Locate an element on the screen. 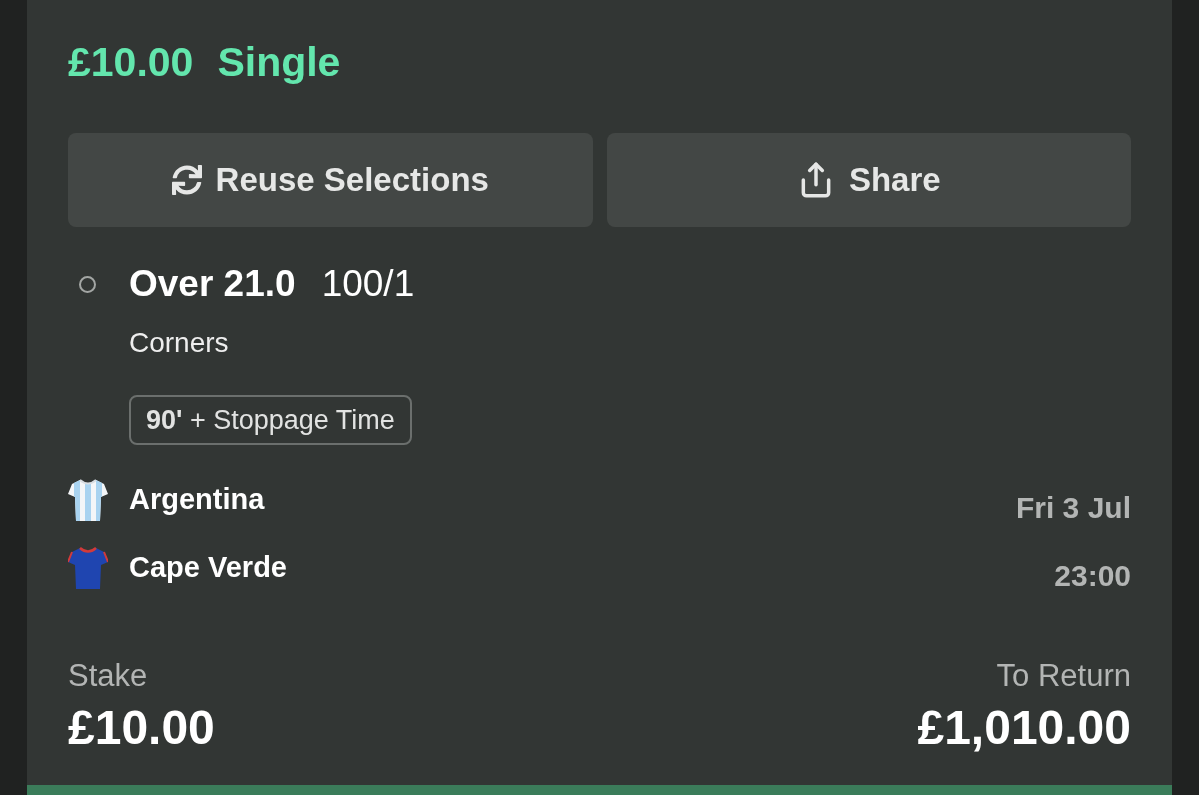  period-tag: 90' + Stoppage Time is located at coordinates (270, 420).